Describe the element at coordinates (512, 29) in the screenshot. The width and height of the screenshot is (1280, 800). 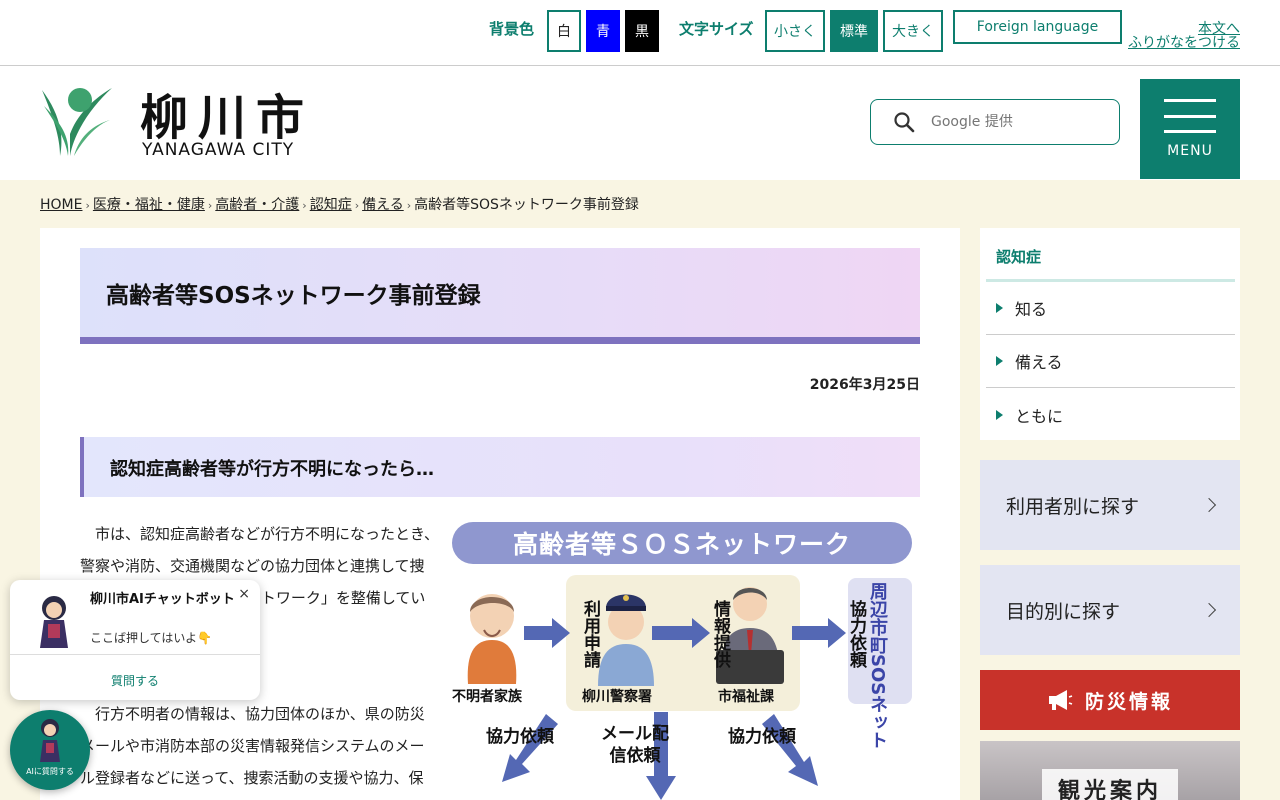
I see `bg-color-label: 背景色` at that location.